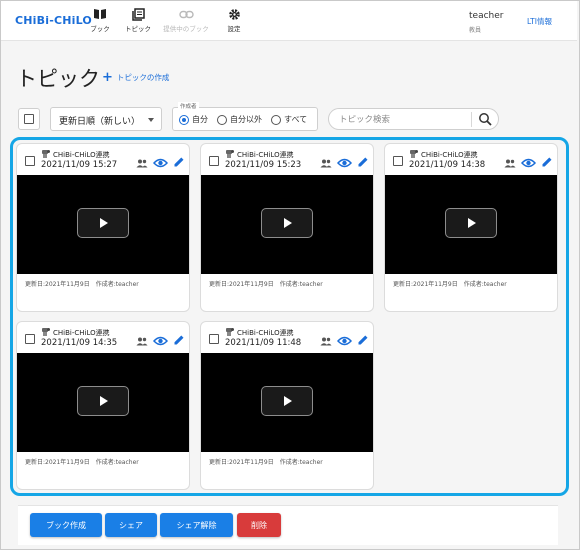  I want to click on lti-info-link: LTI情報, so click(539, 21).